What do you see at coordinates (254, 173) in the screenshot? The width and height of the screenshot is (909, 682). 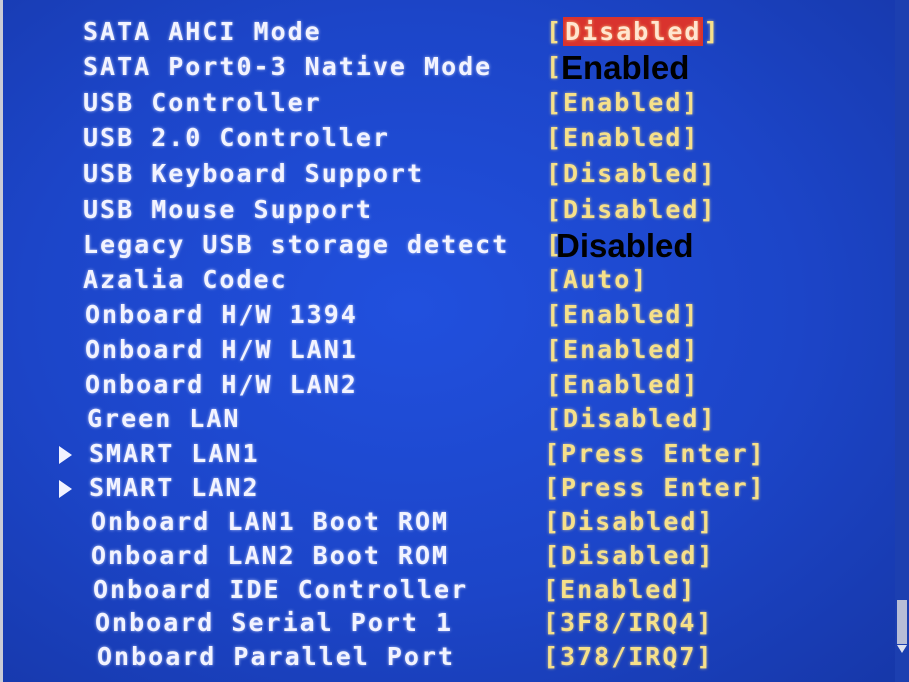 I see `setting-label: USB Keyboard Support` at bounding box center [254, 173].